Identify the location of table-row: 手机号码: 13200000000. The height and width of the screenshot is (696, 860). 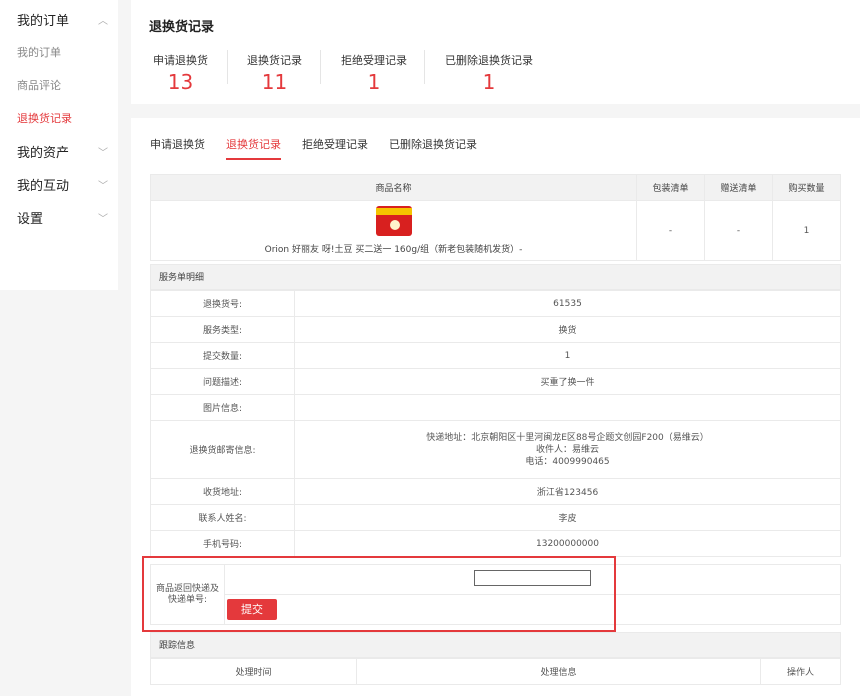
(495, 543).